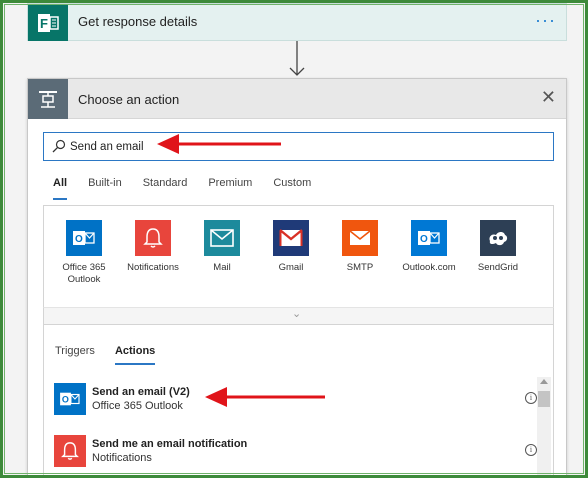 The image size is (588, 478). Describe the element at coordinates (170, 444) in the screenshot. I see `action-name: Send me an email notification` at that location.